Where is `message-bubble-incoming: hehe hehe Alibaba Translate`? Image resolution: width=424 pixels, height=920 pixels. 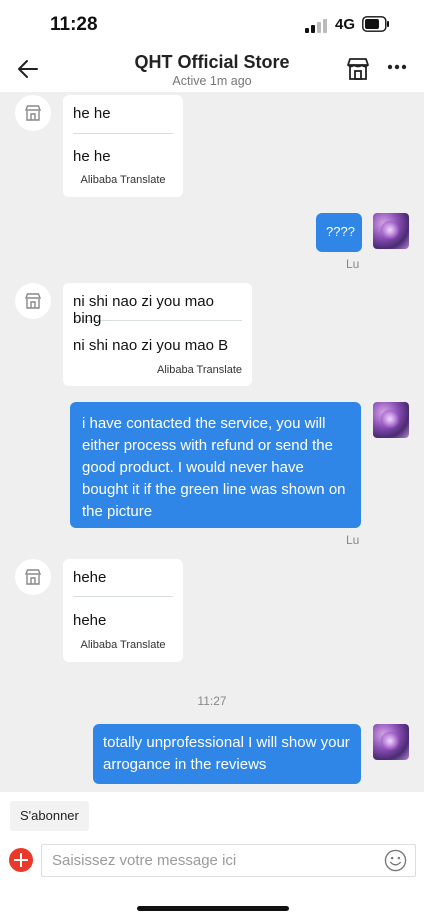
message-bubble-incoming: hehe hehe Alibaba Translate is located at coordinates (123, 610).